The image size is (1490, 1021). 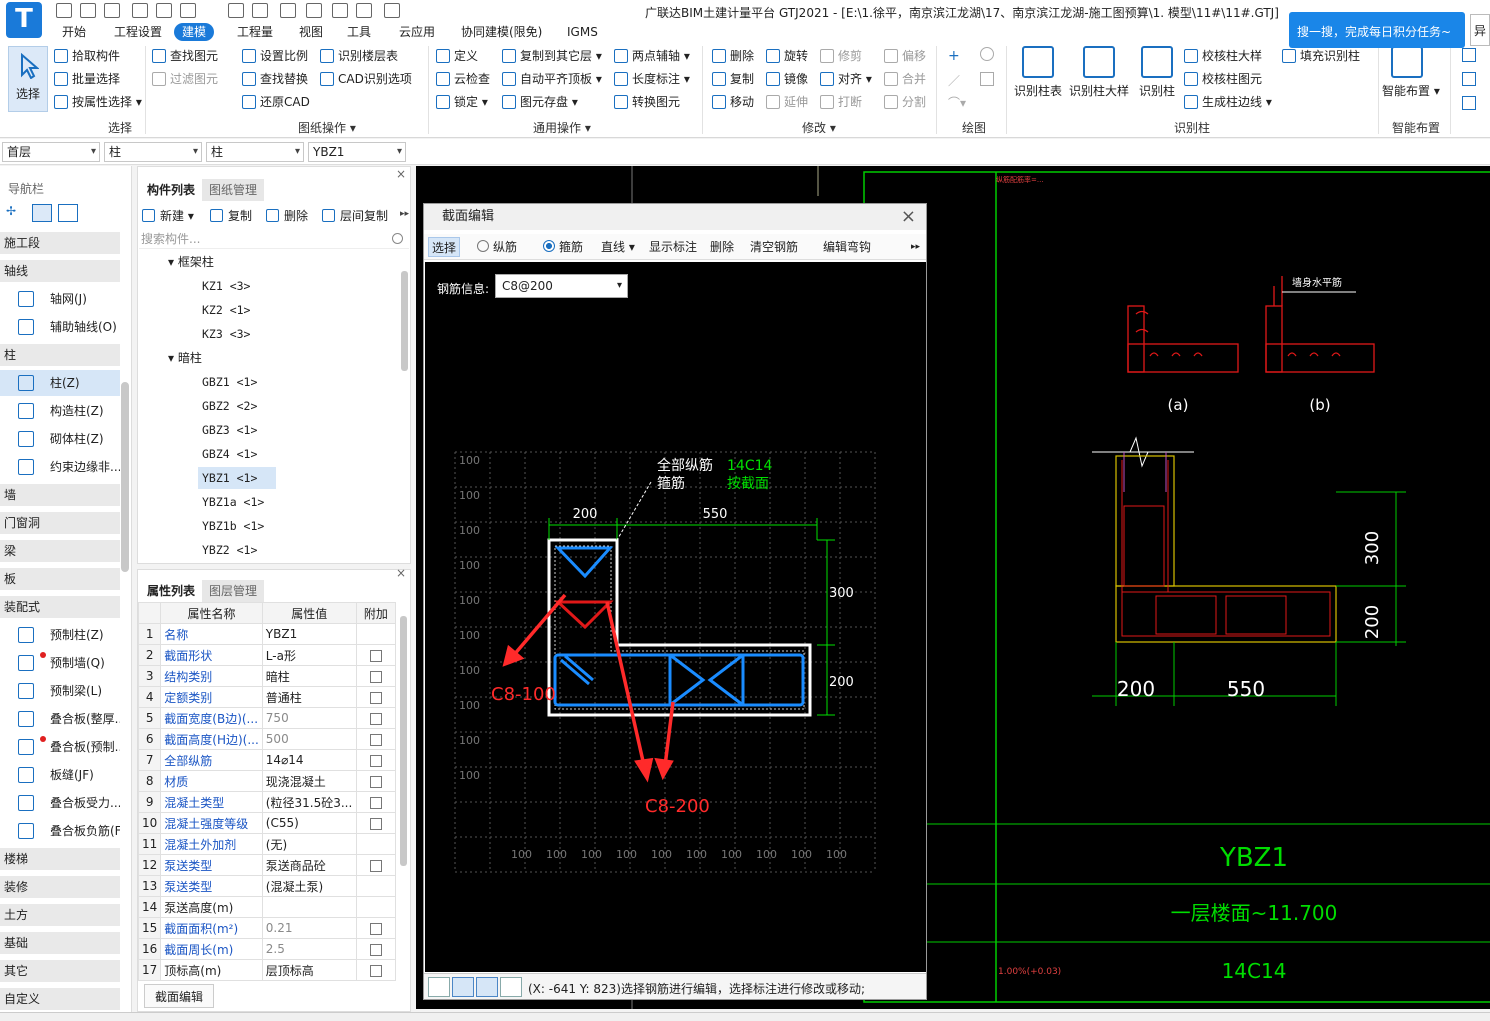 What do you see at coordinates (173, 358) in the screenshot?
I see `chevron-down-icon: ▾` at bounding box center [173, 358].